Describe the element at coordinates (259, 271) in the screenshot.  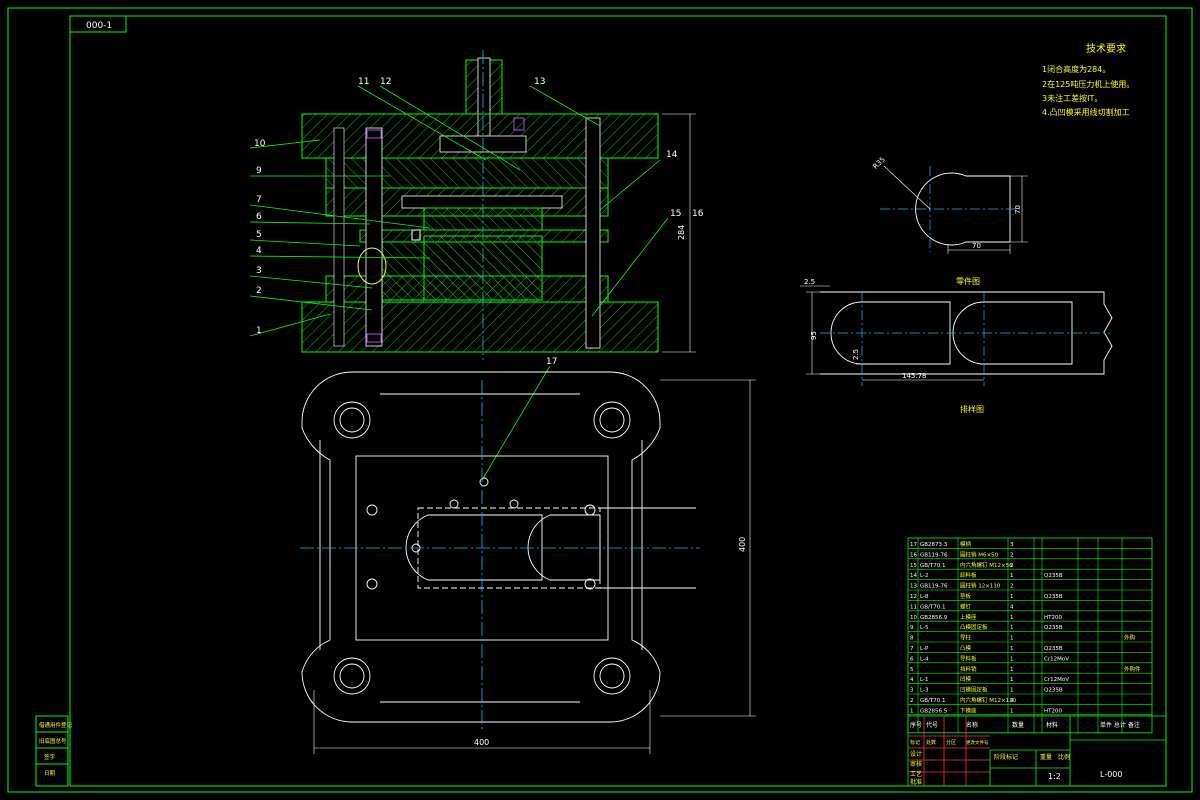
I see `callout-3: 3` at that location.